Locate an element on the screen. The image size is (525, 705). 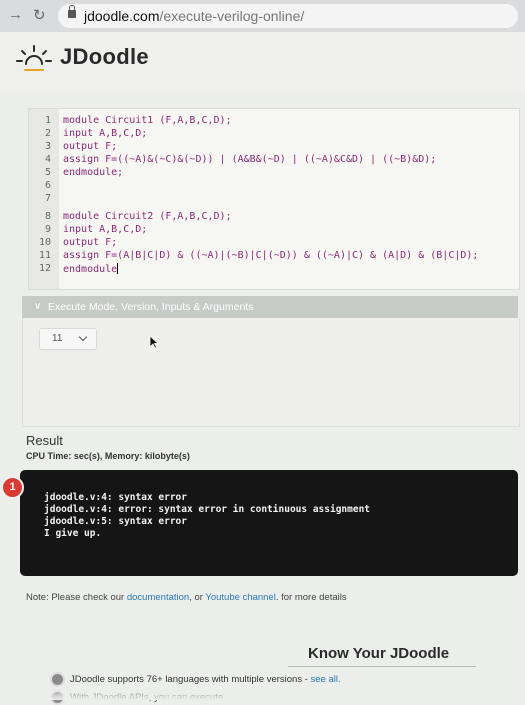
url-domain: jdoodle.com is located at coordinates (122, 16).